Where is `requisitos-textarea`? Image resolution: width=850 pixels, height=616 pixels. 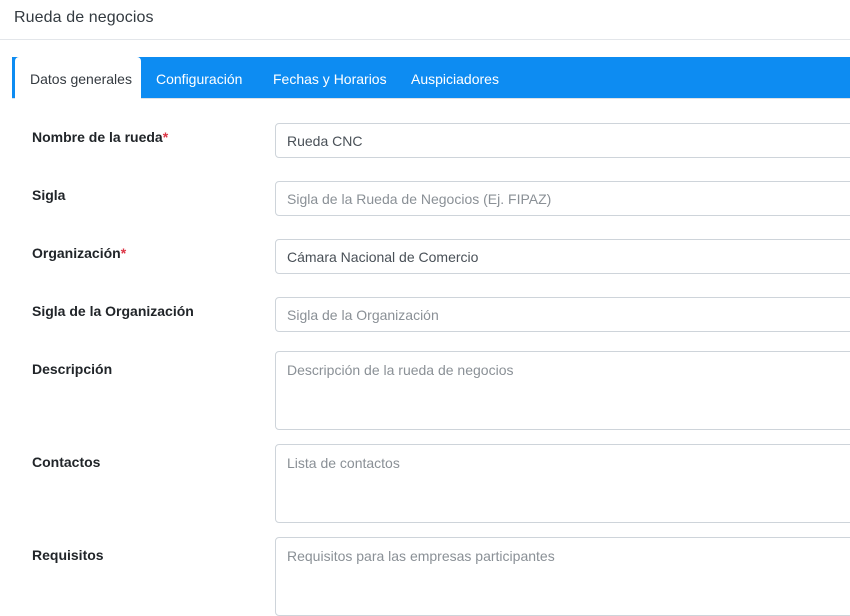
requisitos-textarea is located at coordinates (562, 576).